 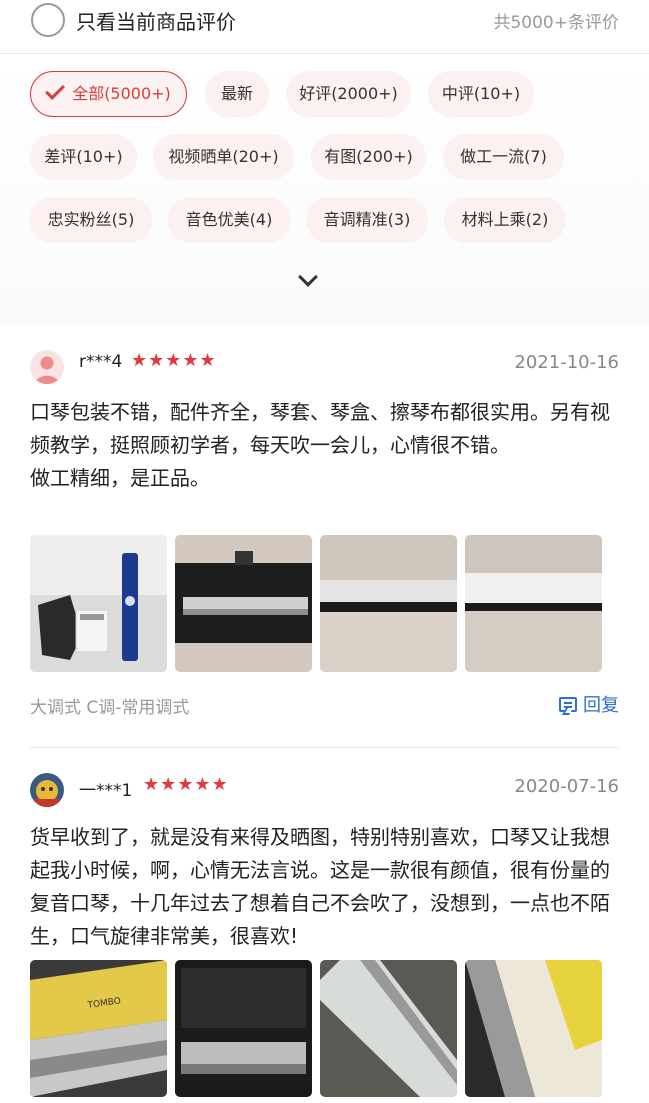 What do you see at coordinates (83, 157) in the screenshot?
I see `tag-negative: 差评(10+)` at bounding box center [83, 157].